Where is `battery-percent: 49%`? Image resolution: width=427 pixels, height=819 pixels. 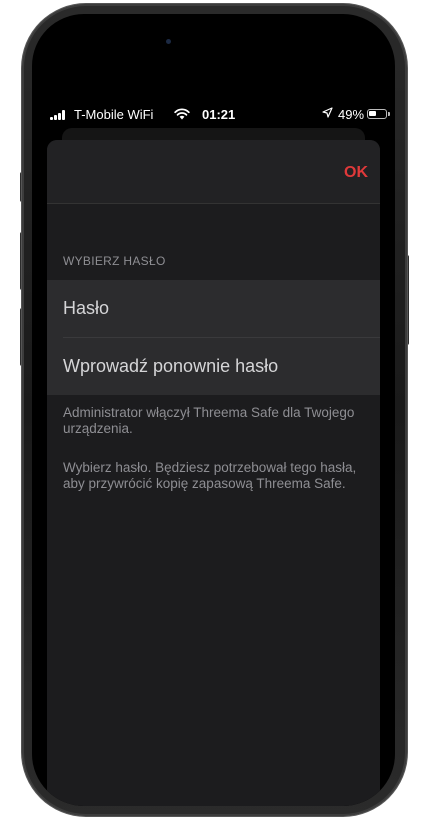 battery-percent: 49% is located at coordinates (351, 114).